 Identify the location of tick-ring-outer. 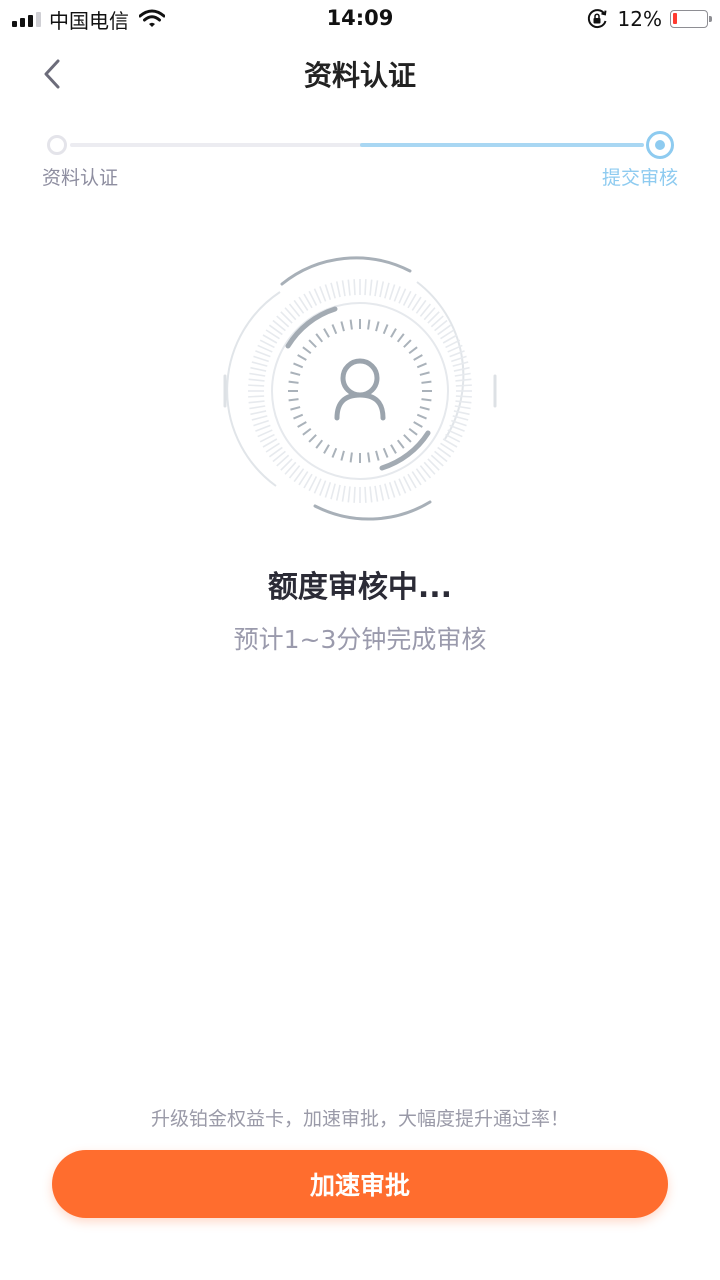
(360, 391).